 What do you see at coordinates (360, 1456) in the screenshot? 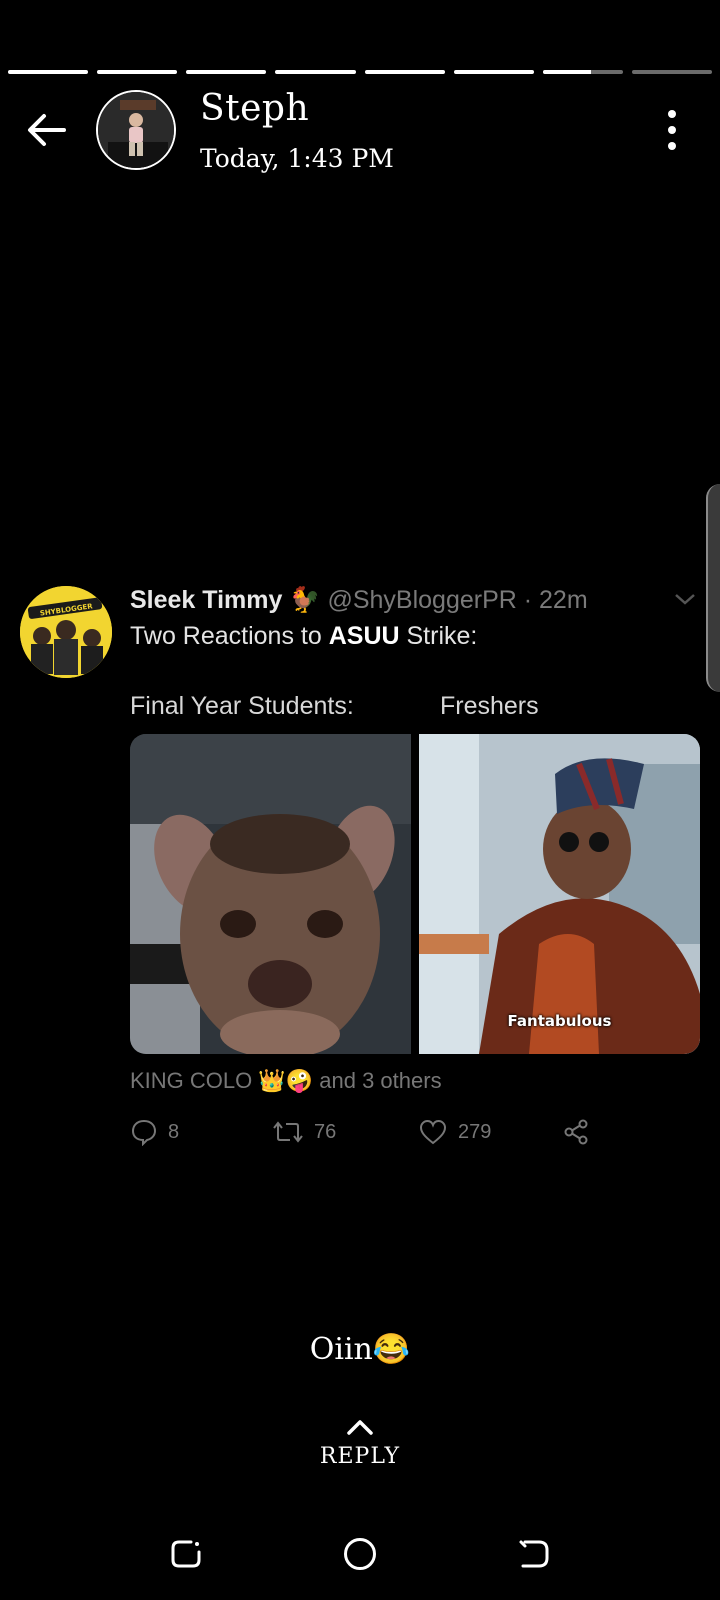
I see `reply-label: REPLY` at bounding box center [360, 1456].